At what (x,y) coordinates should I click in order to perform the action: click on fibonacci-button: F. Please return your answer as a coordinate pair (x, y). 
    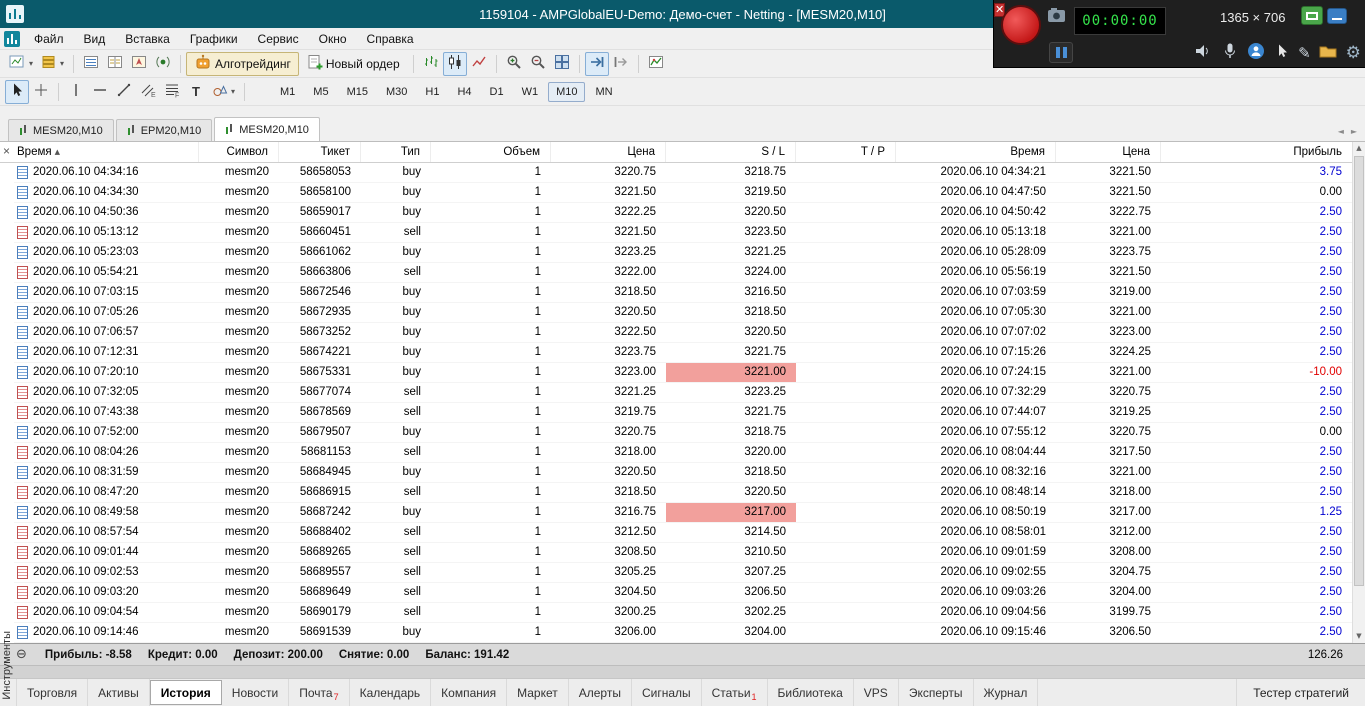
    Looking at the image, I should click on (172, 92).